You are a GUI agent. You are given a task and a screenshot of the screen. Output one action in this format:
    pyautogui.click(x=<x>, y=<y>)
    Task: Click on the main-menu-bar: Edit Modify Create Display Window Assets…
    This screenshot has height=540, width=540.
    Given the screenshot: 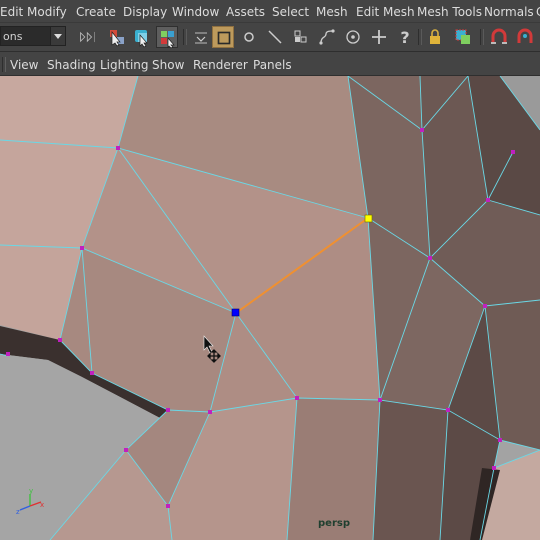 What is the action you would take?
    pyautogui.click(x=270, y=11)
    